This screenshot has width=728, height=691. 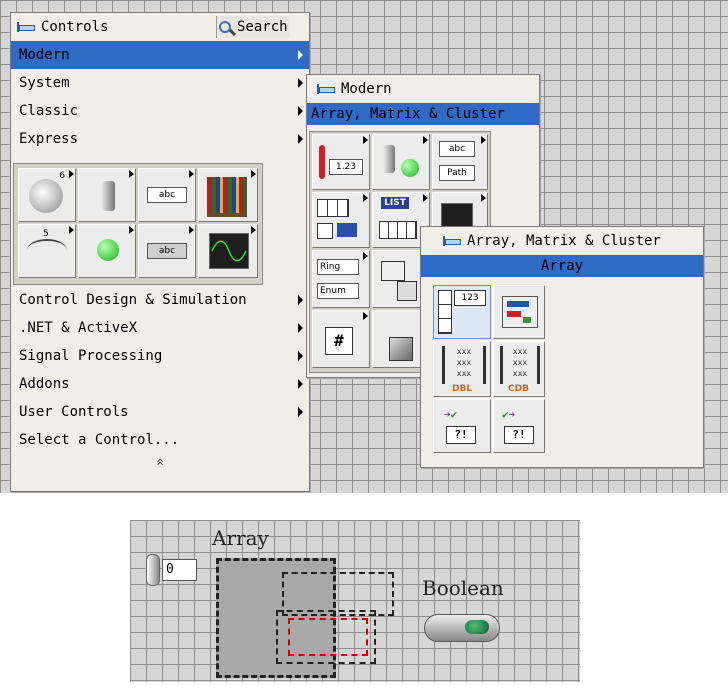 What do you see at coordinates (47, 195) in the screenshot?
I see `numeric-knob-icon: 6` at bounding box center [47, 195].